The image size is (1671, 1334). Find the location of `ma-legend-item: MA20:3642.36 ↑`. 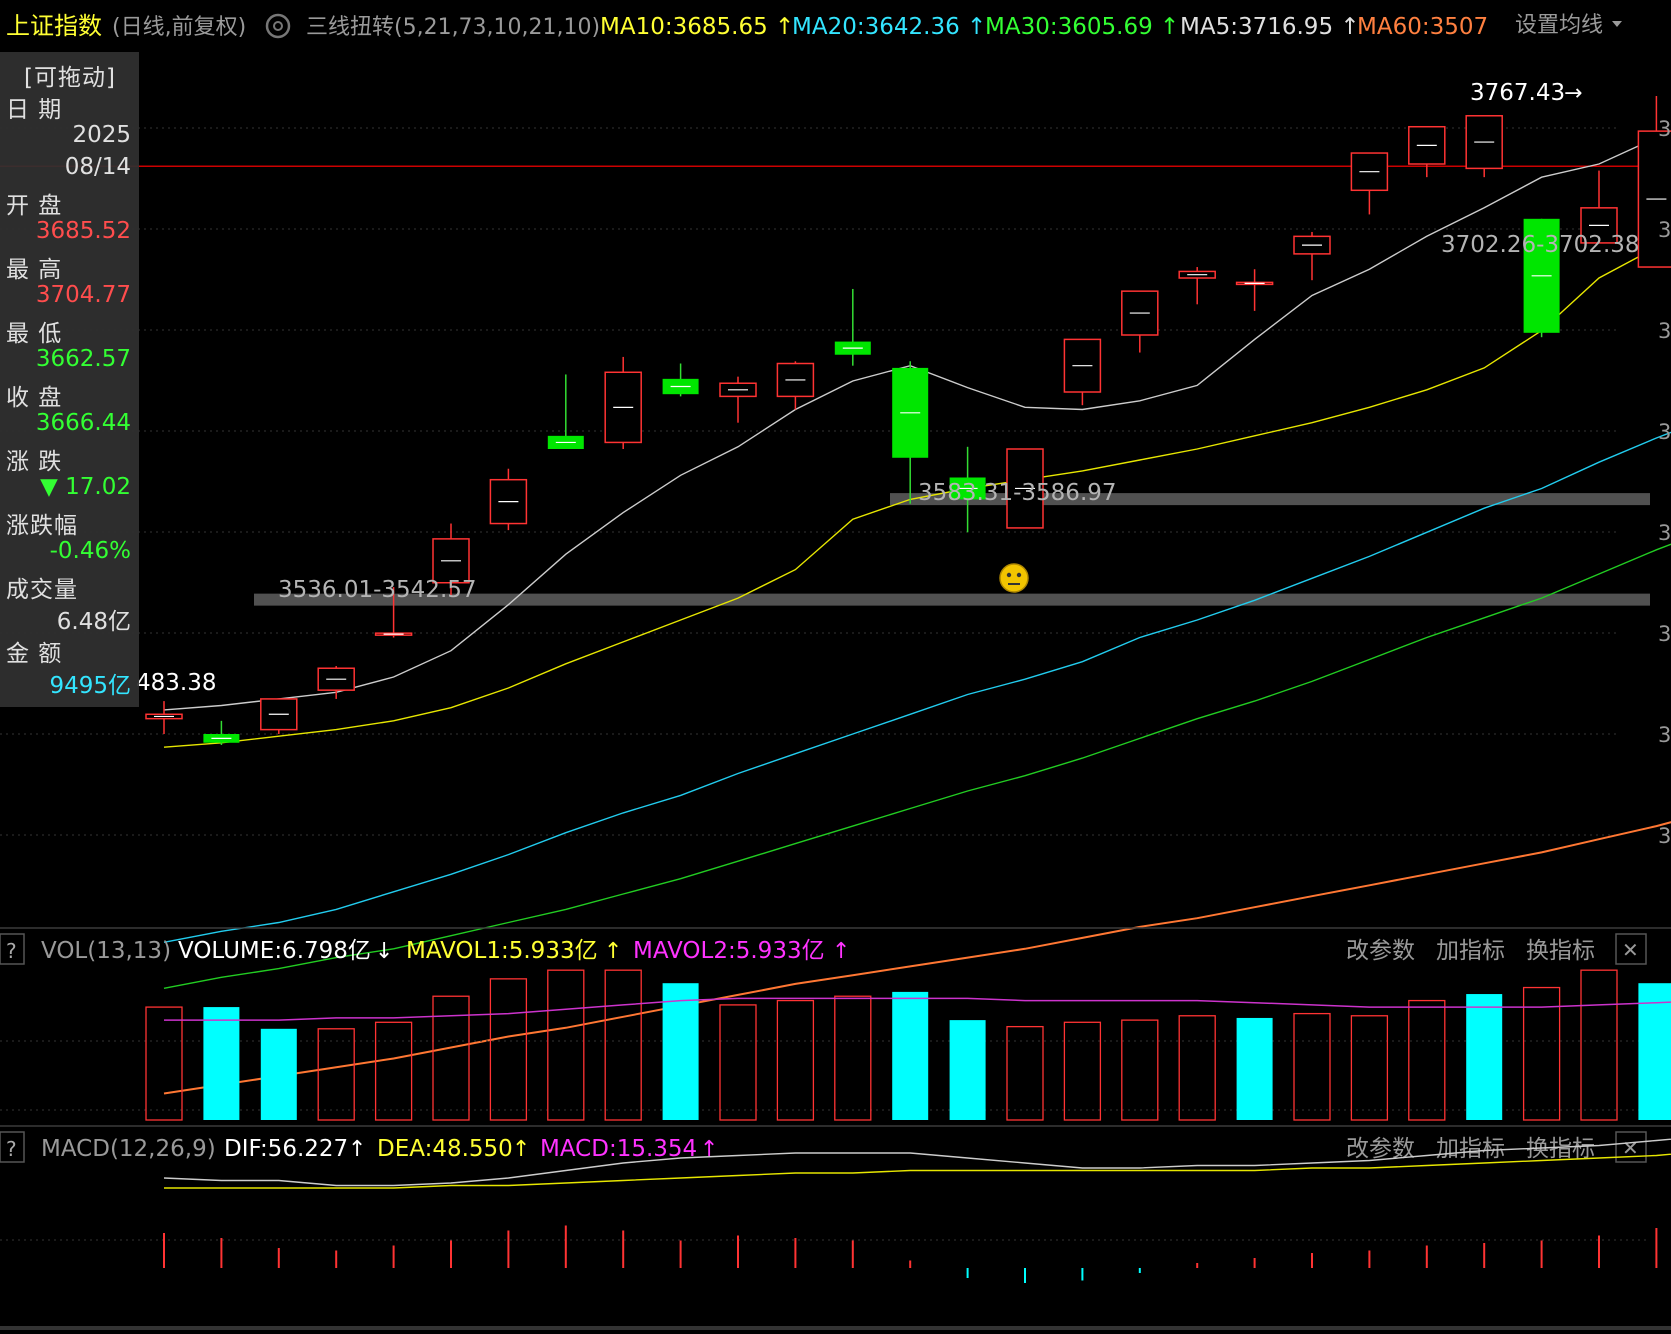

ma-legend-item: MA20:3642.36 ↑ is located at coordinates (889, 27).